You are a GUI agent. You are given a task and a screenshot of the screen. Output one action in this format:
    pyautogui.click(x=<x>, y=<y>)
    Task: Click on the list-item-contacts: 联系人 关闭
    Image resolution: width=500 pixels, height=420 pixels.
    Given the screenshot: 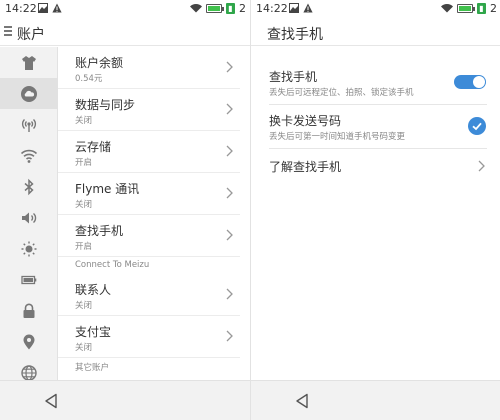 What is the action you would take?
    pyautogui.click(x=149, y=295)
    